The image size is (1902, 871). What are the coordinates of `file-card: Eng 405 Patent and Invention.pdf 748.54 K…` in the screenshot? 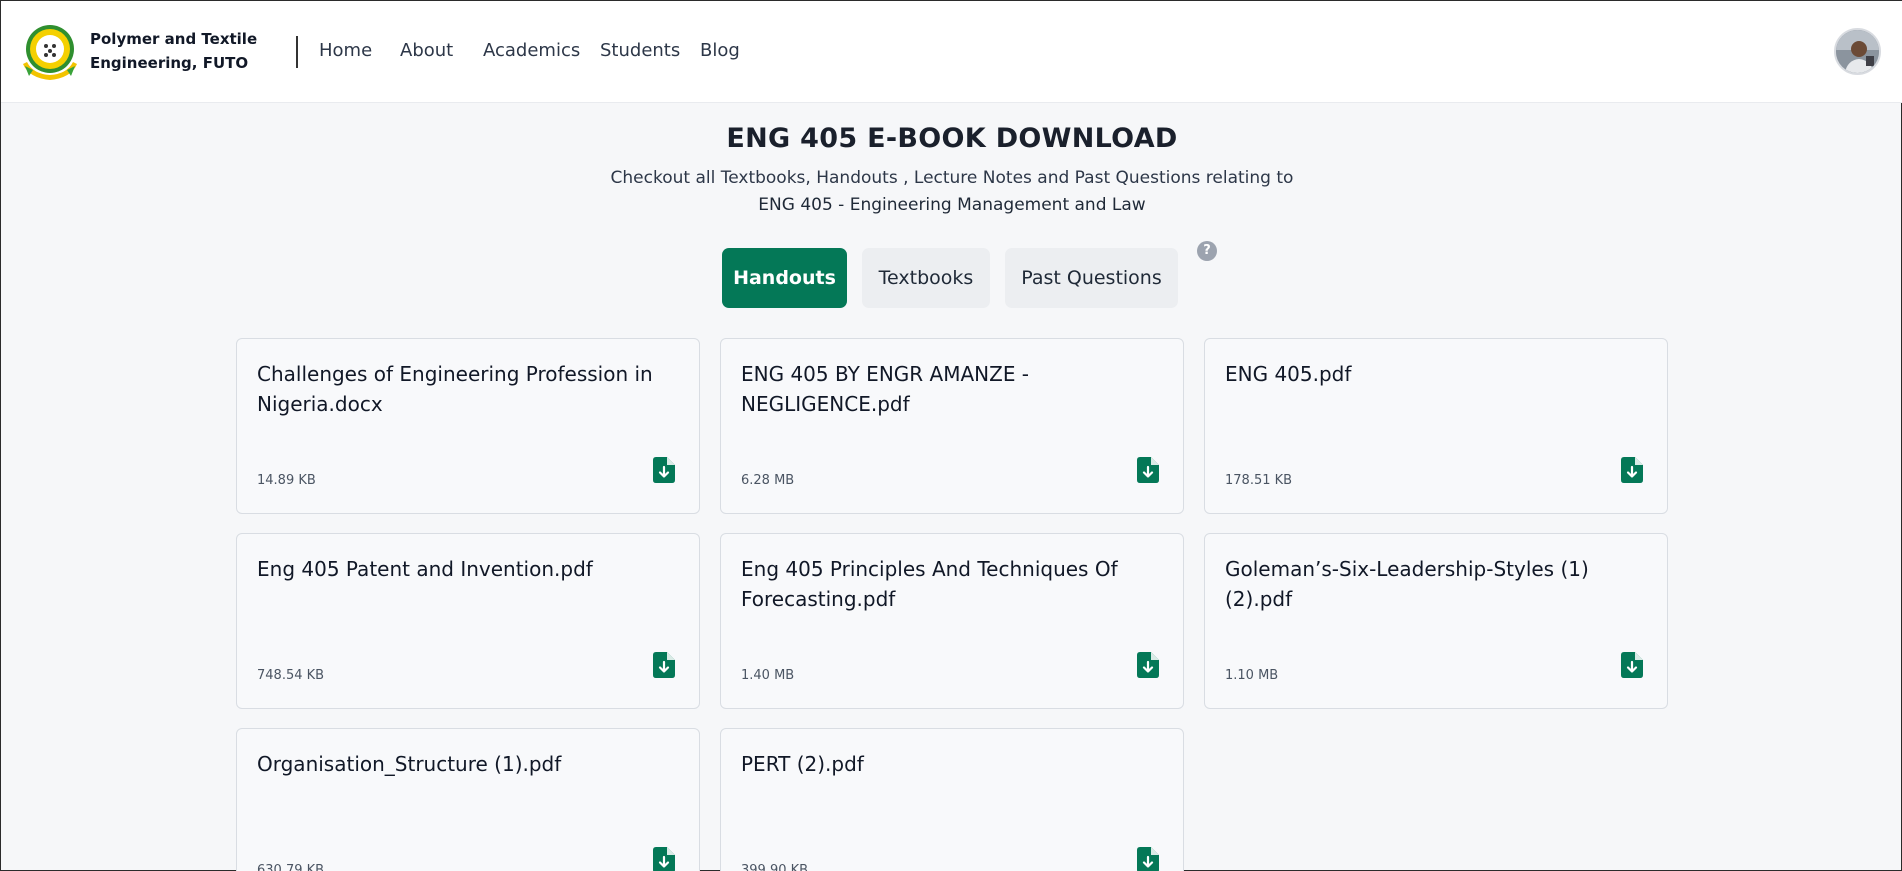 It's located at (468, 621).